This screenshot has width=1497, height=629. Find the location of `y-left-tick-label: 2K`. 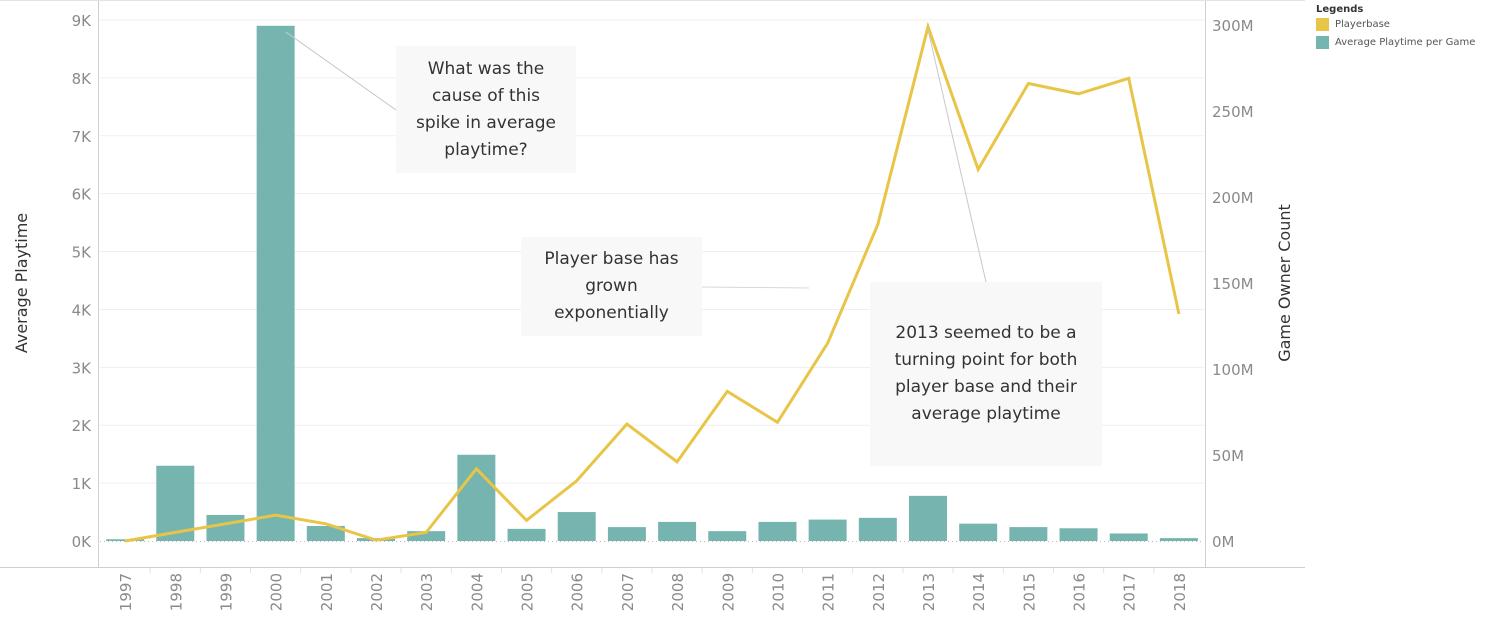

y-left-tick-label: 2K is located at coordinates (82, 426).